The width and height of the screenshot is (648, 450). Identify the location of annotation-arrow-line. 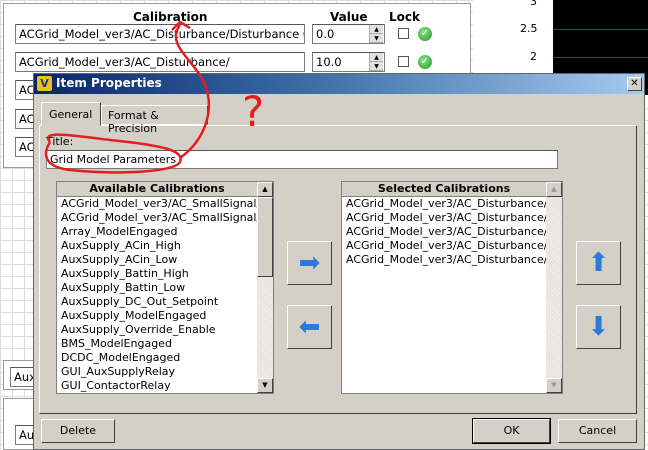
(192, 92).